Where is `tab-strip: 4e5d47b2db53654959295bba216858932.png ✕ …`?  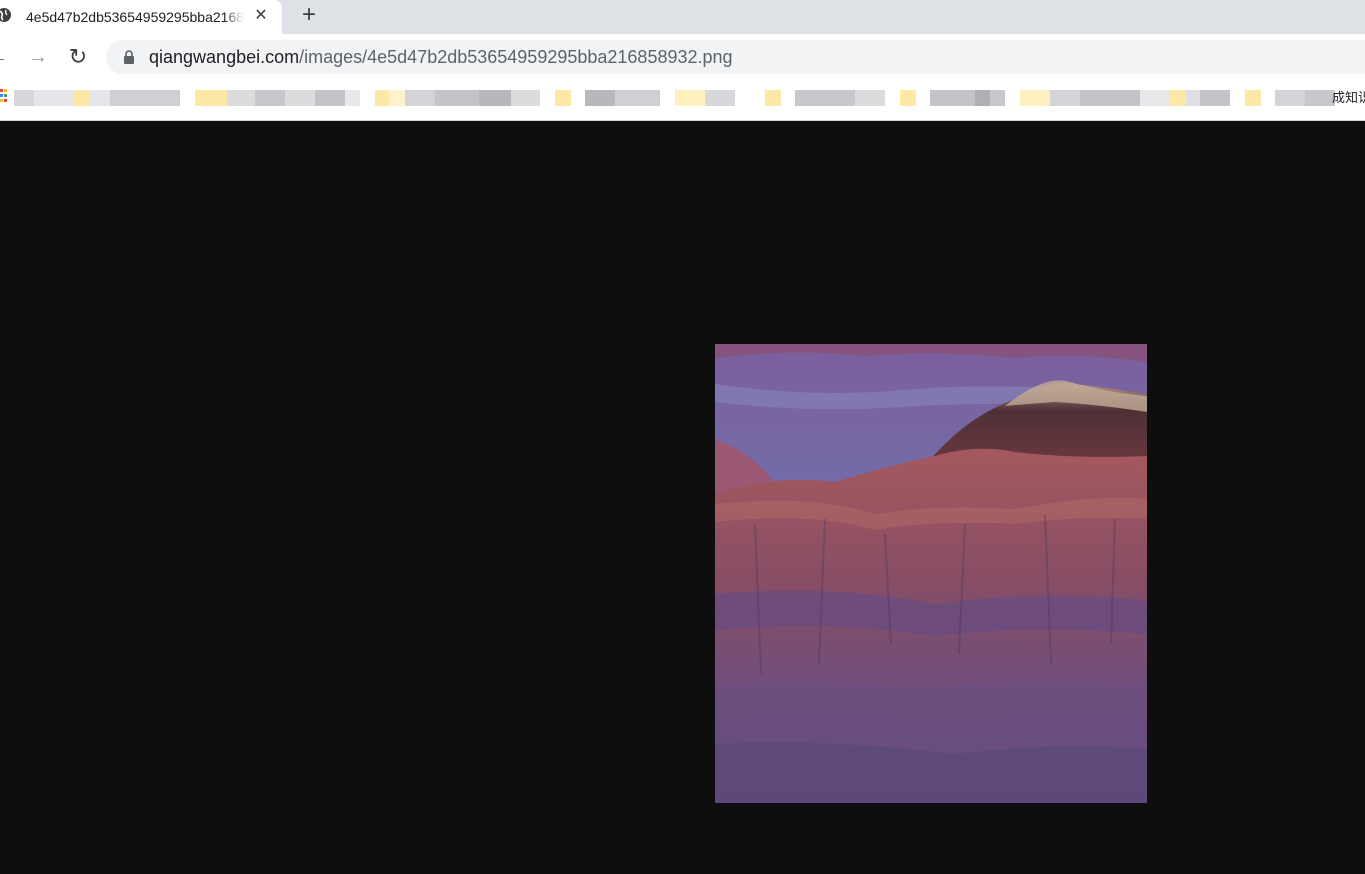 tab-strip: 4e5d47b2db53654959295bba216858932.png ✕ … is located at coordinates (682, 17).